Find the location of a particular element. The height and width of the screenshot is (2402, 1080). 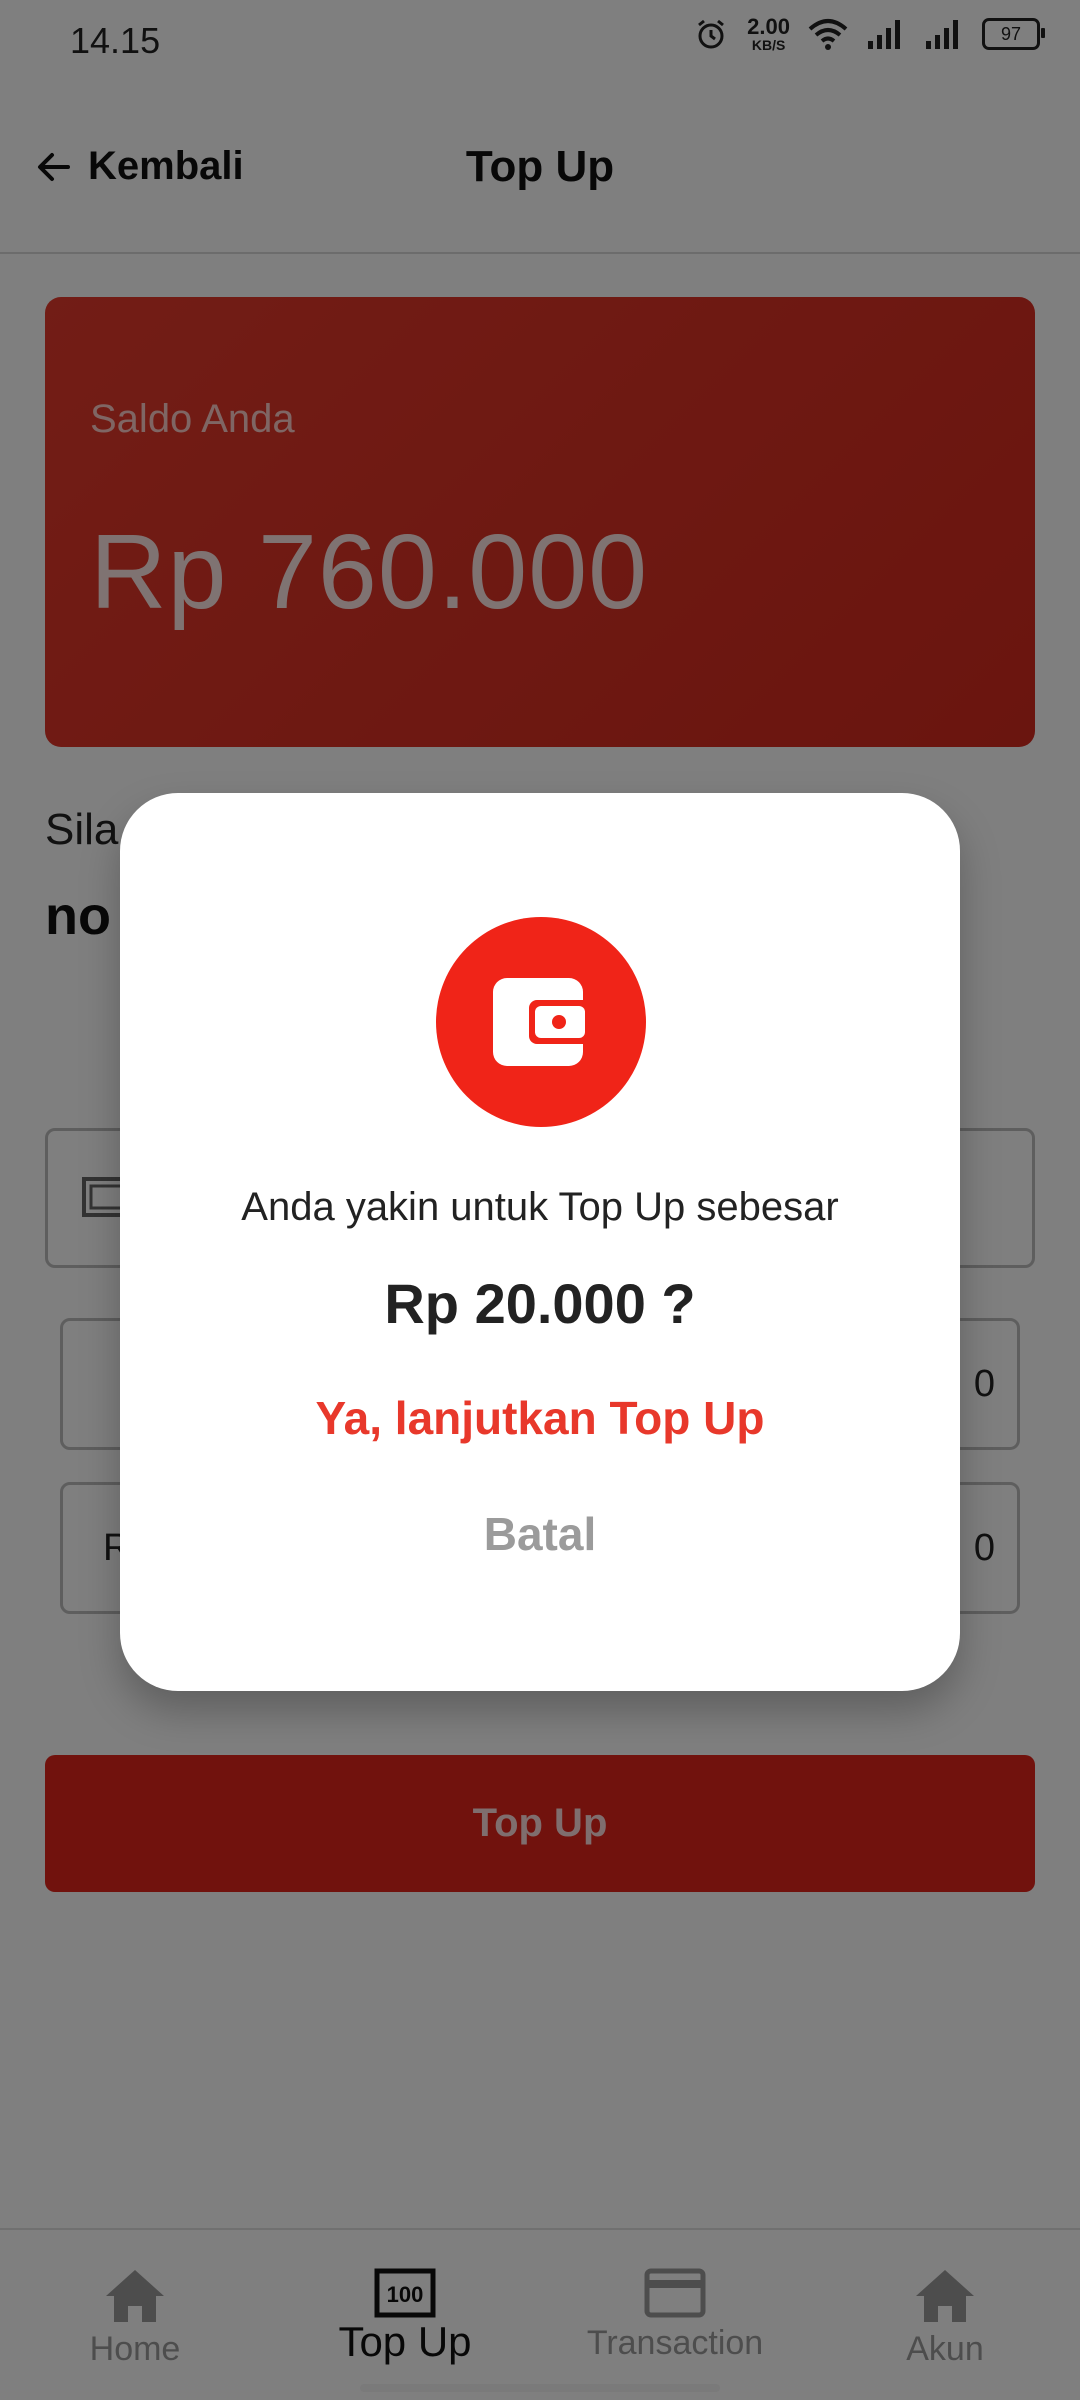

wallet-icon is located at coordinates (542, 1022).